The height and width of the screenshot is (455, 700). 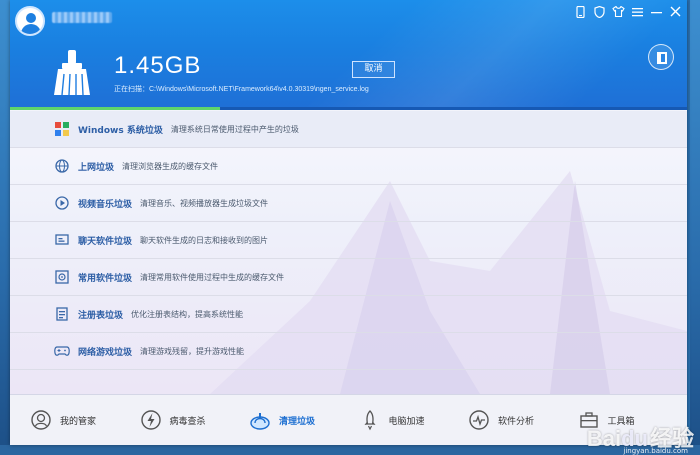 I want to click on virus-scan-icon, so click(x=151, y=420).